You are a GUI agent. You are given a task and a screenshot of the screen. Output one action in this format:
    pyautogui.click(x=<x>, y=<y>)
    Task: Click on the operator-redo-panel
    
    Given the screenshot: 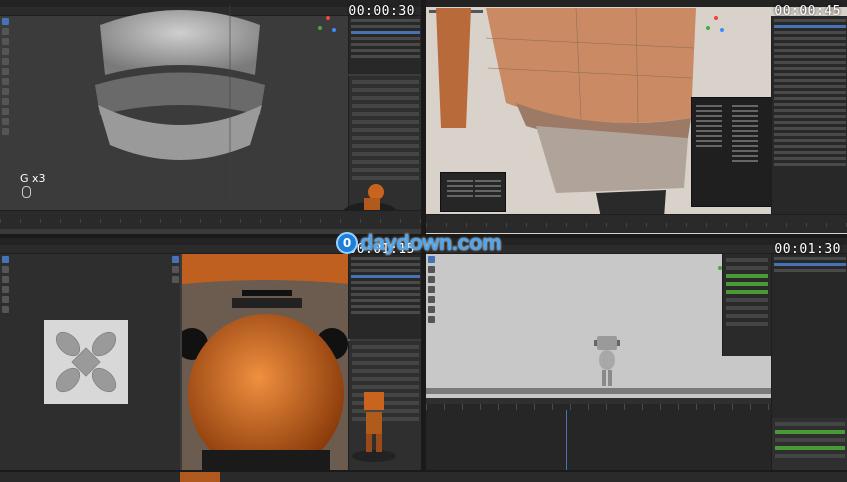 What is the action you would take?
    pyautogui.click(x=473, y=192)
    